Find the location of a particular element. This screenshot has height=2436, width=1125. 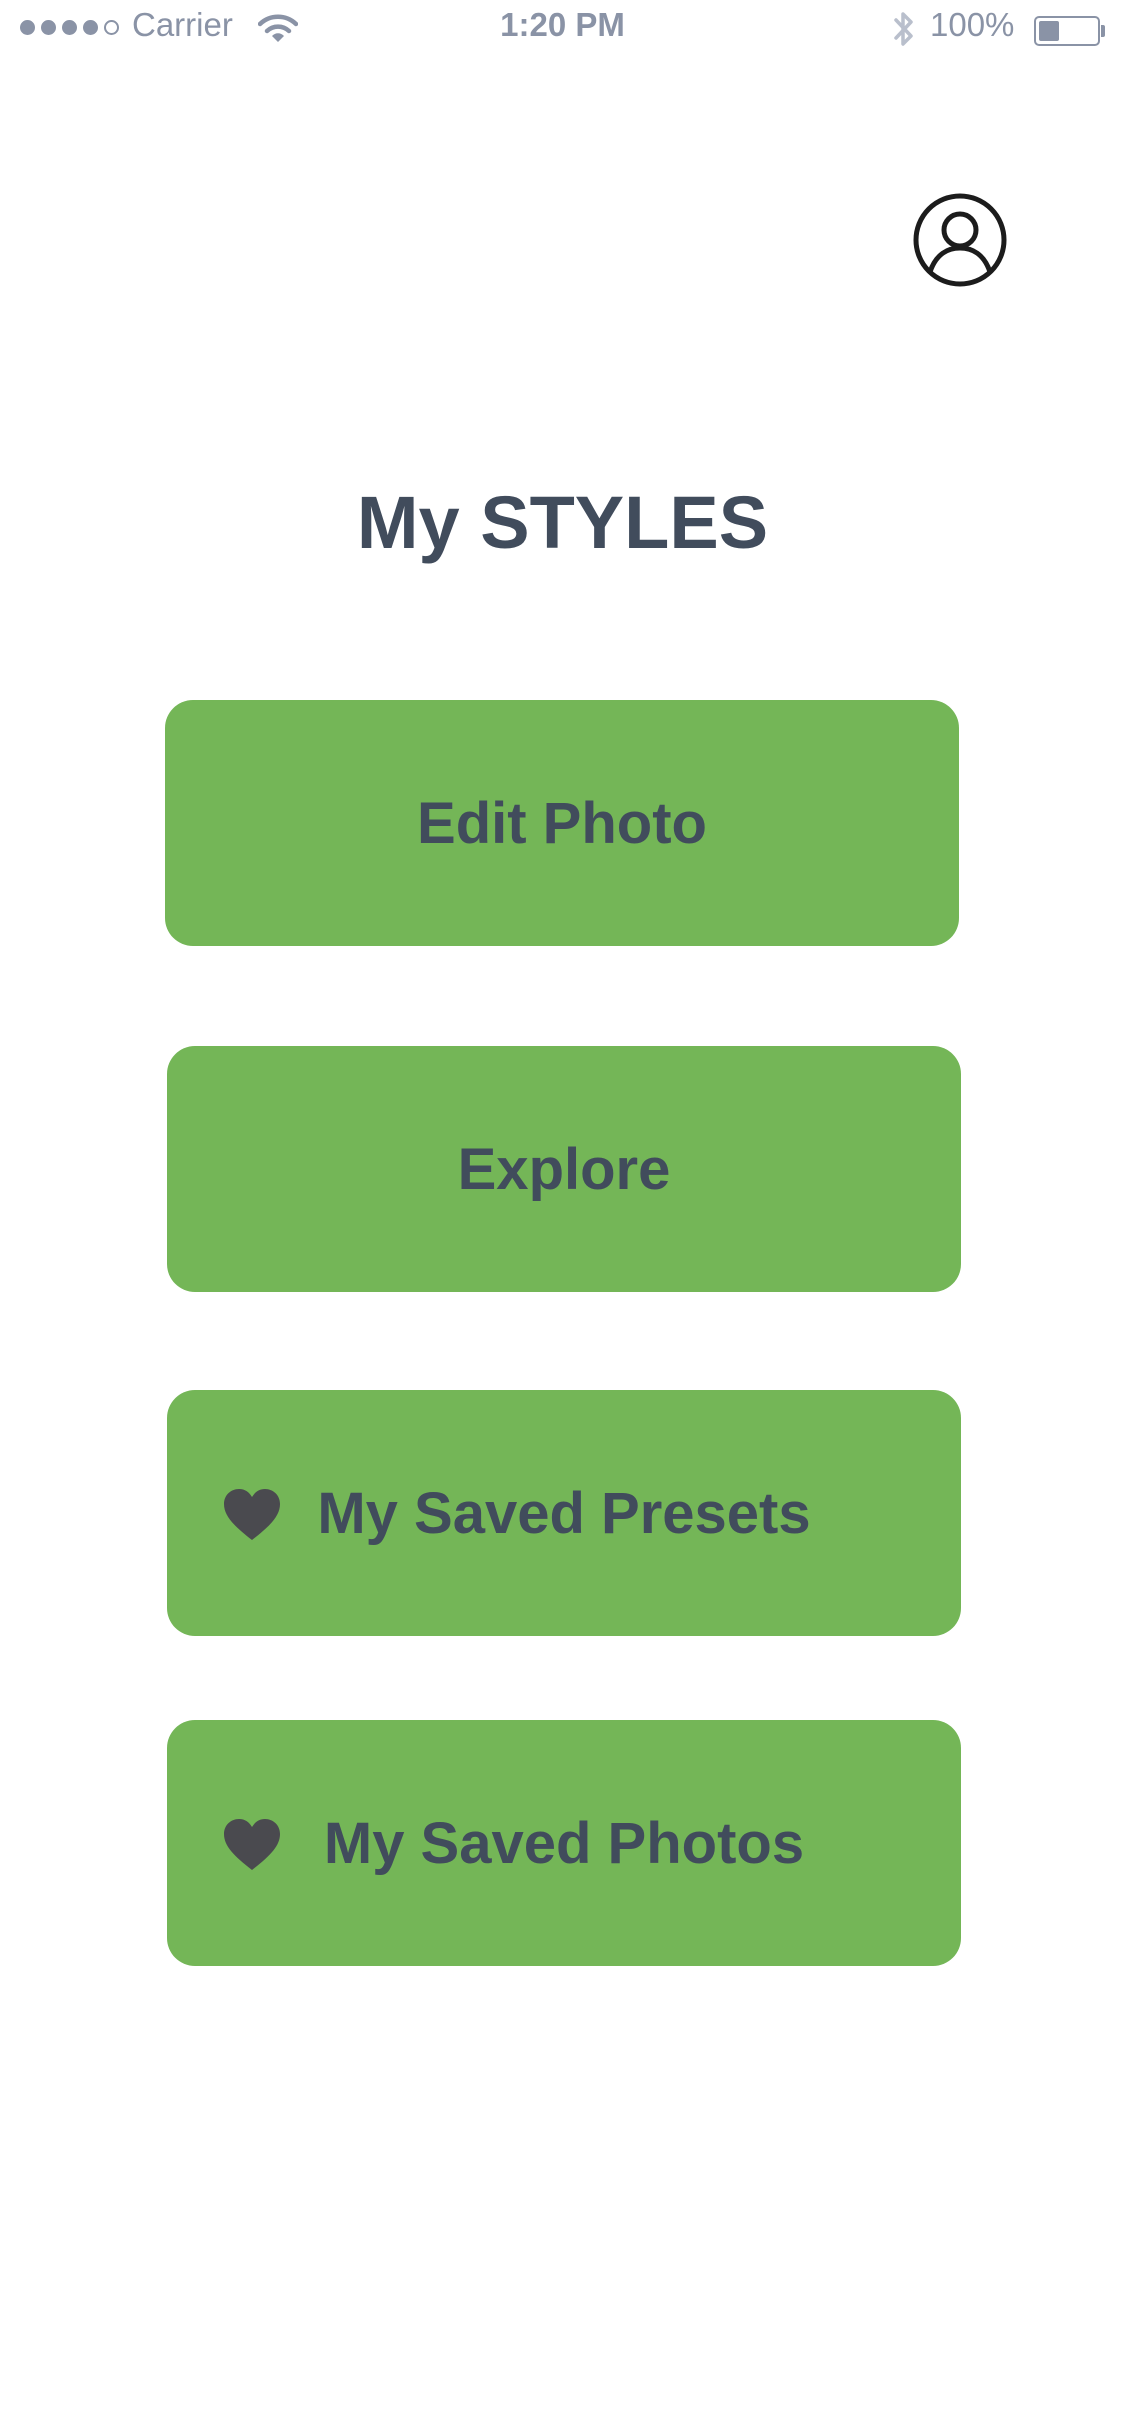

saved-photos-label: My Saved Photos is located at coordinates (564, 1843).